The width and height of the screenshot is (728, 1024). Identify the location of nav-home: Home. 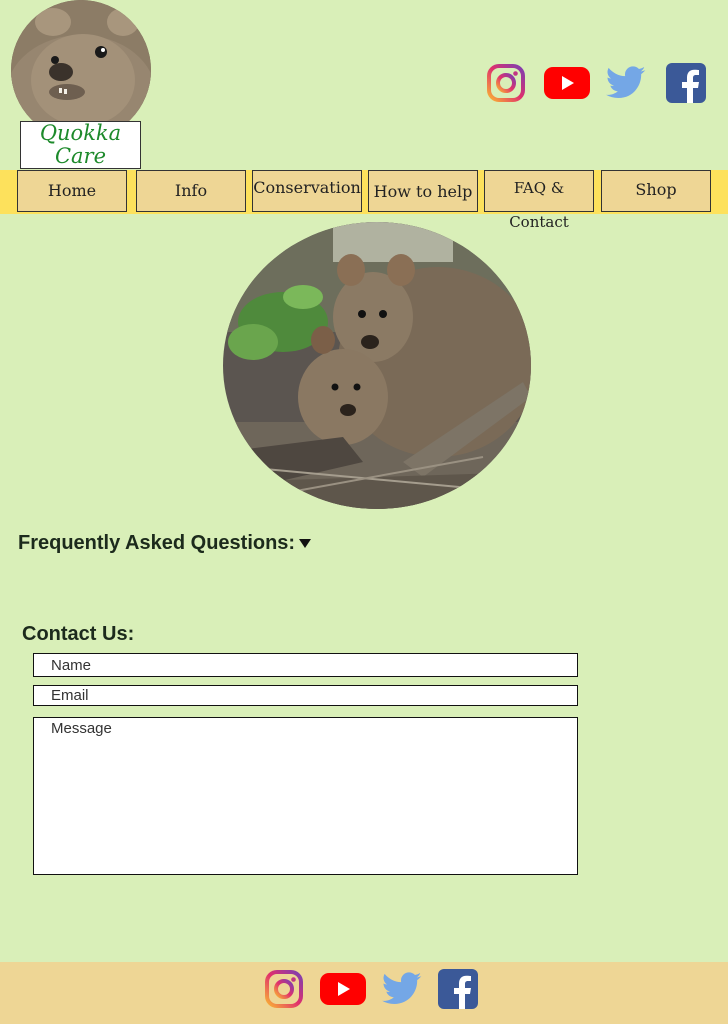
(72, 191).